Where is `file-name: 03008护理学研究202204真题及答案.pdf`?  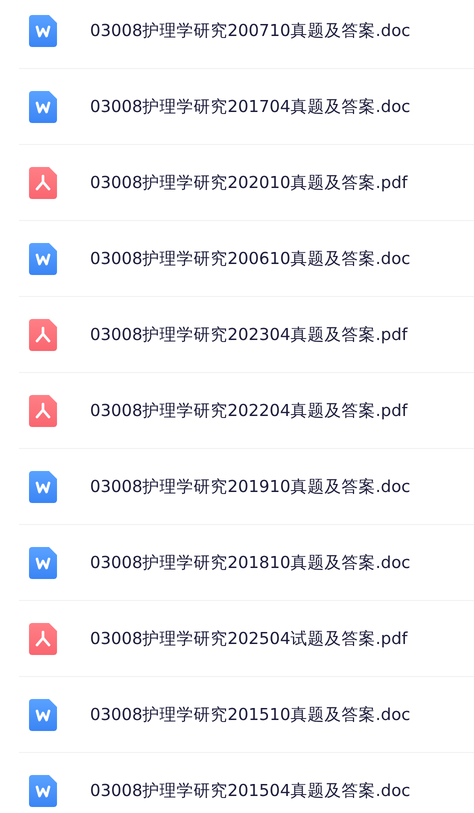
file-name: 03008护理学研究202204真题及答案.pdf is located at coordinates (249, 411).